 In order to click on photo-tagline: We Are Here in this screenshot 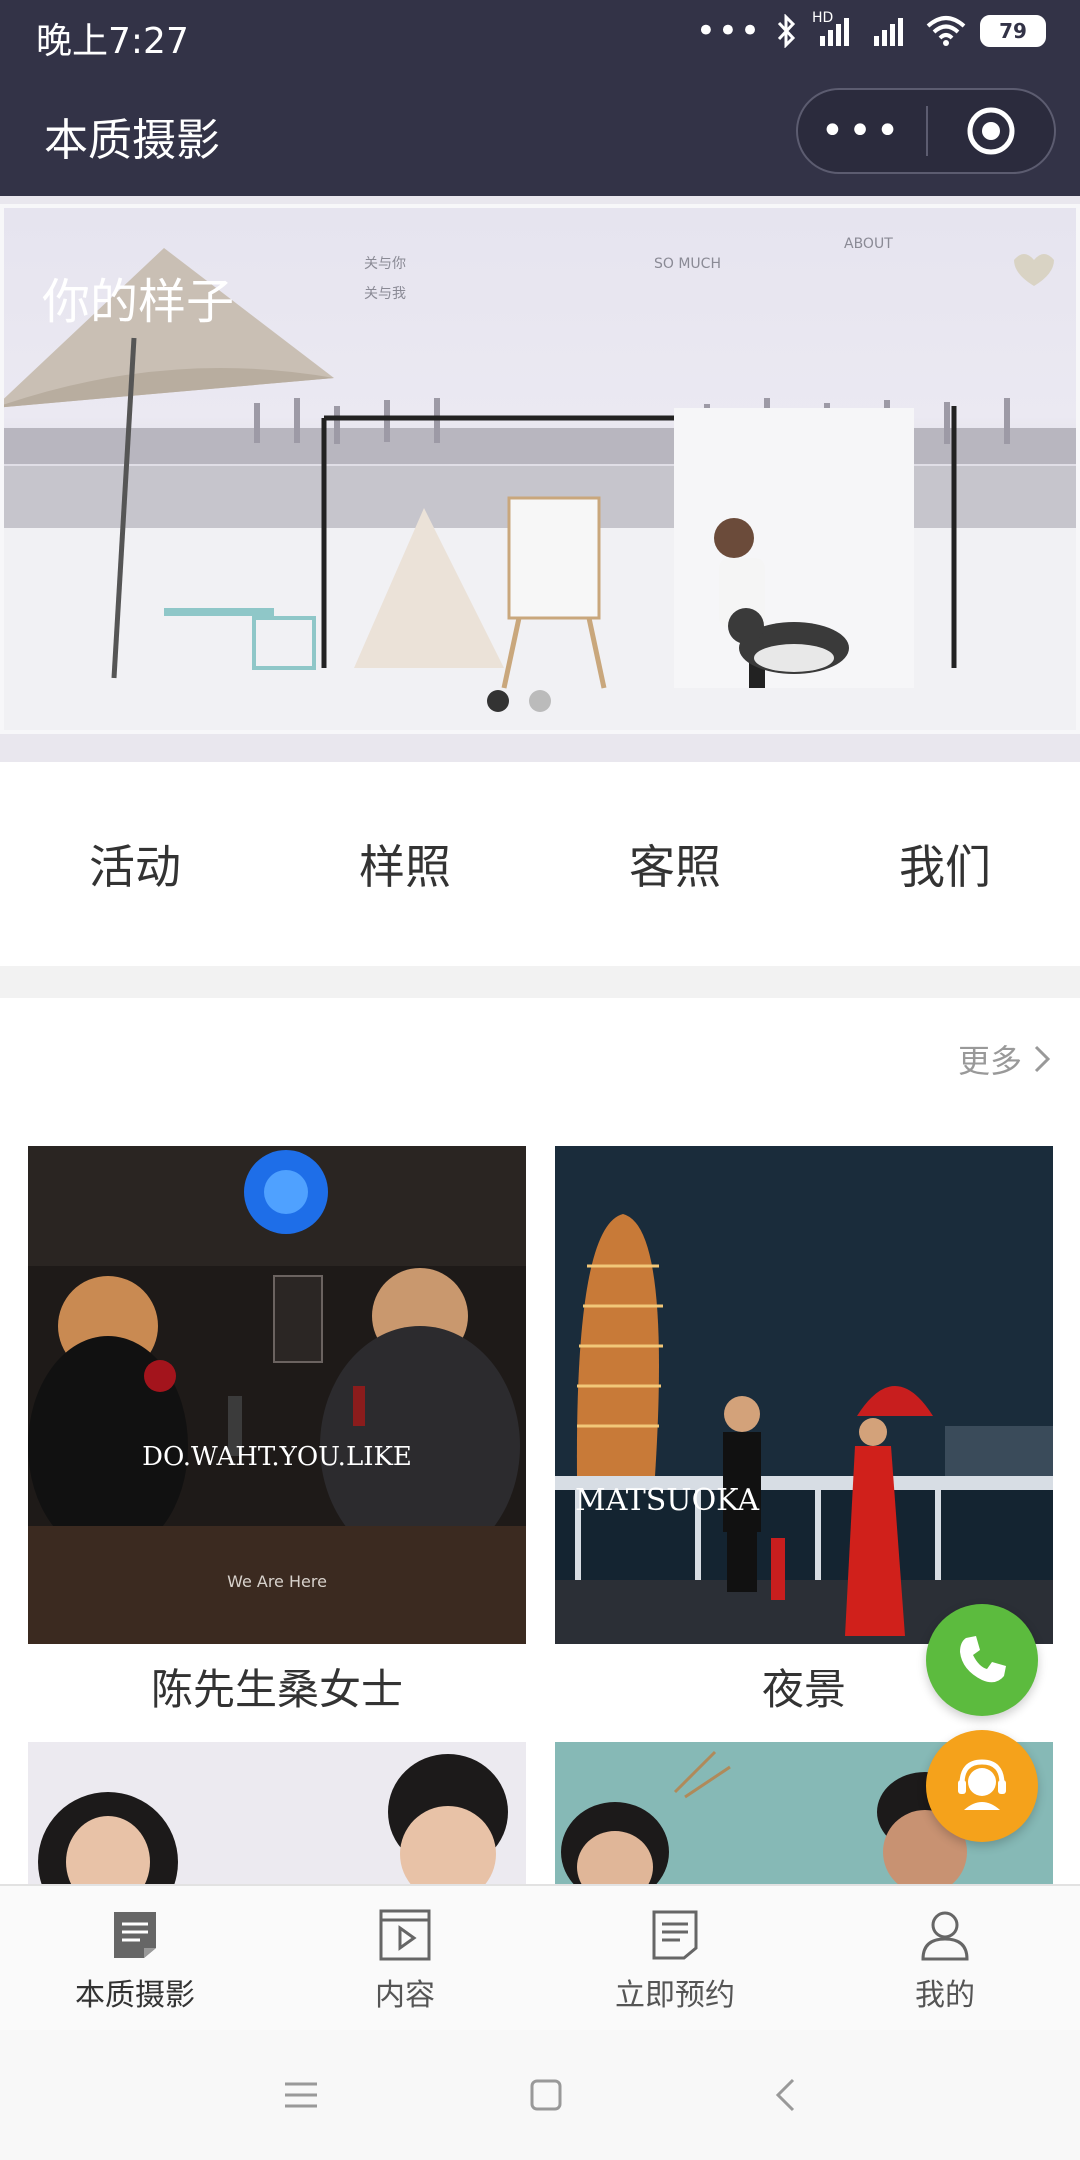, I will do `click(277, 1581)`.